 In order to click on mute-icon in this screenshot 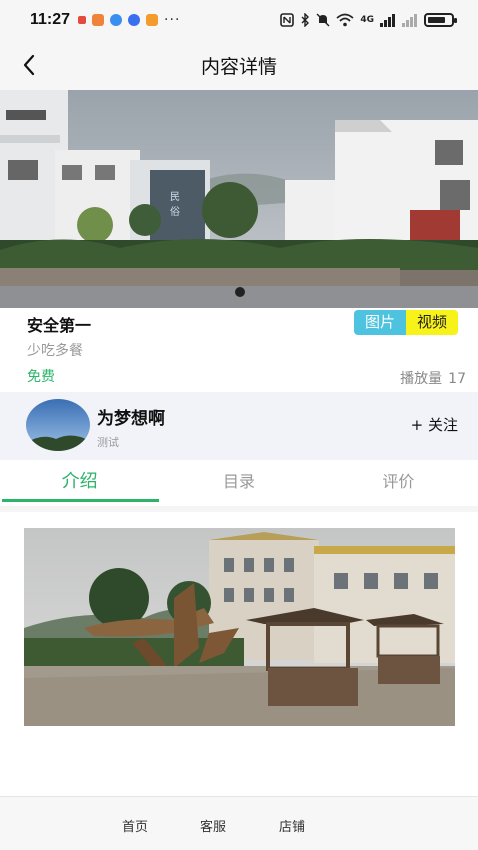, I will do `click(323, 20)`.